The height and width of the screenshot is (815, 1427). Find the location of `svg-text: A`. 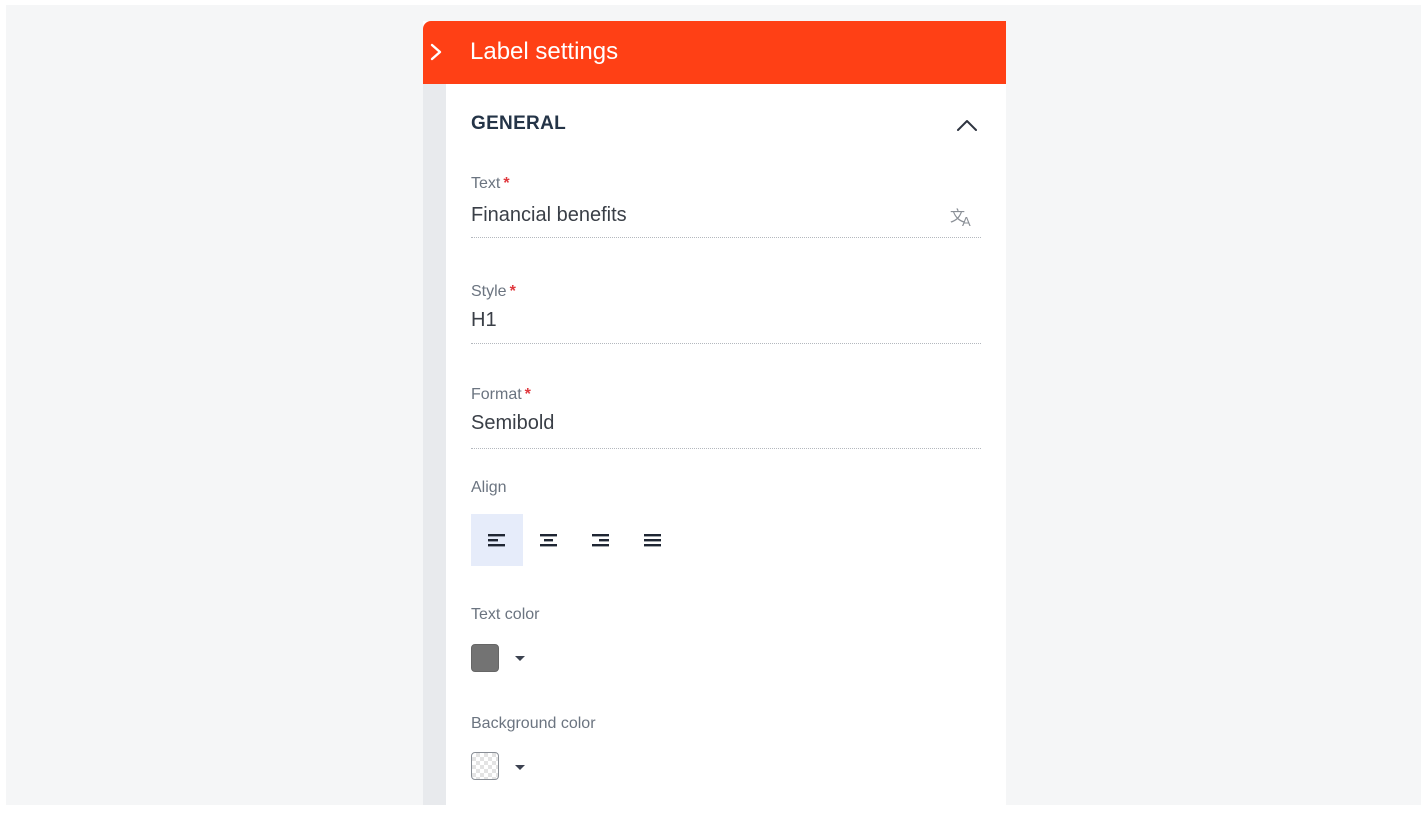

svg-text: A is located at coordinates (966, 221).